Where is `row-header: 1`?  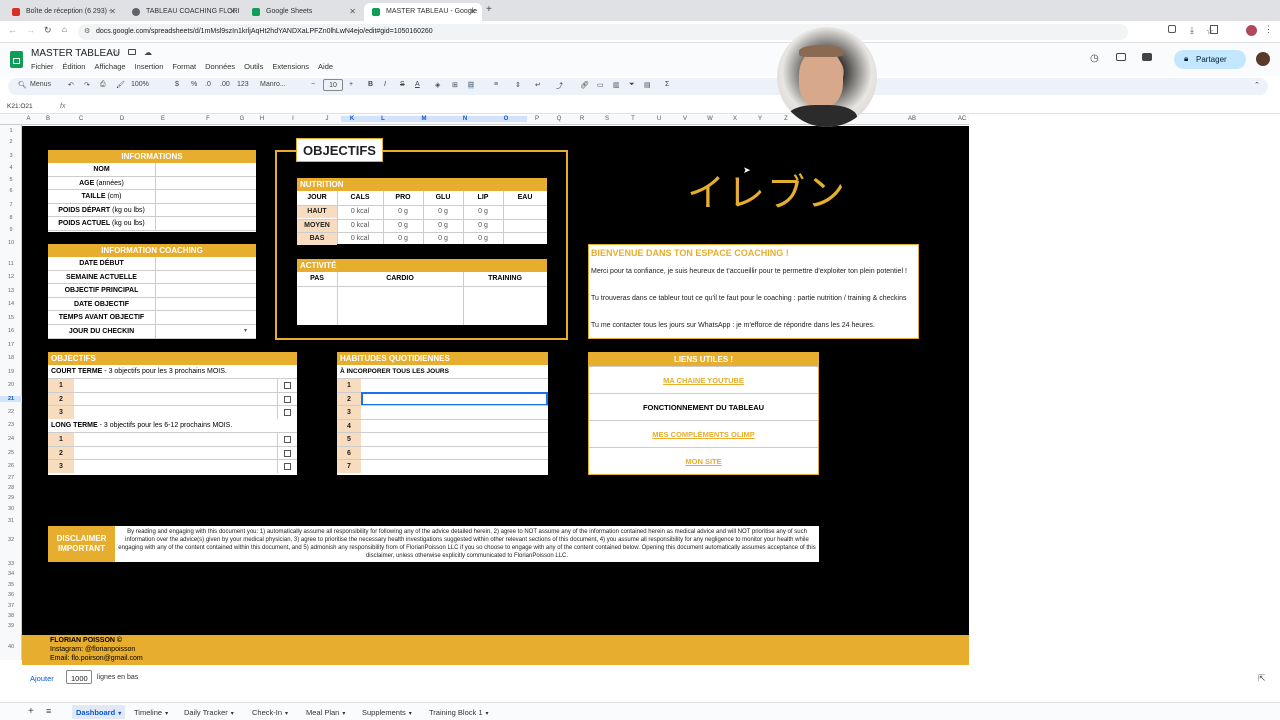
row-header: 1 is located at coordinates (11, 131).